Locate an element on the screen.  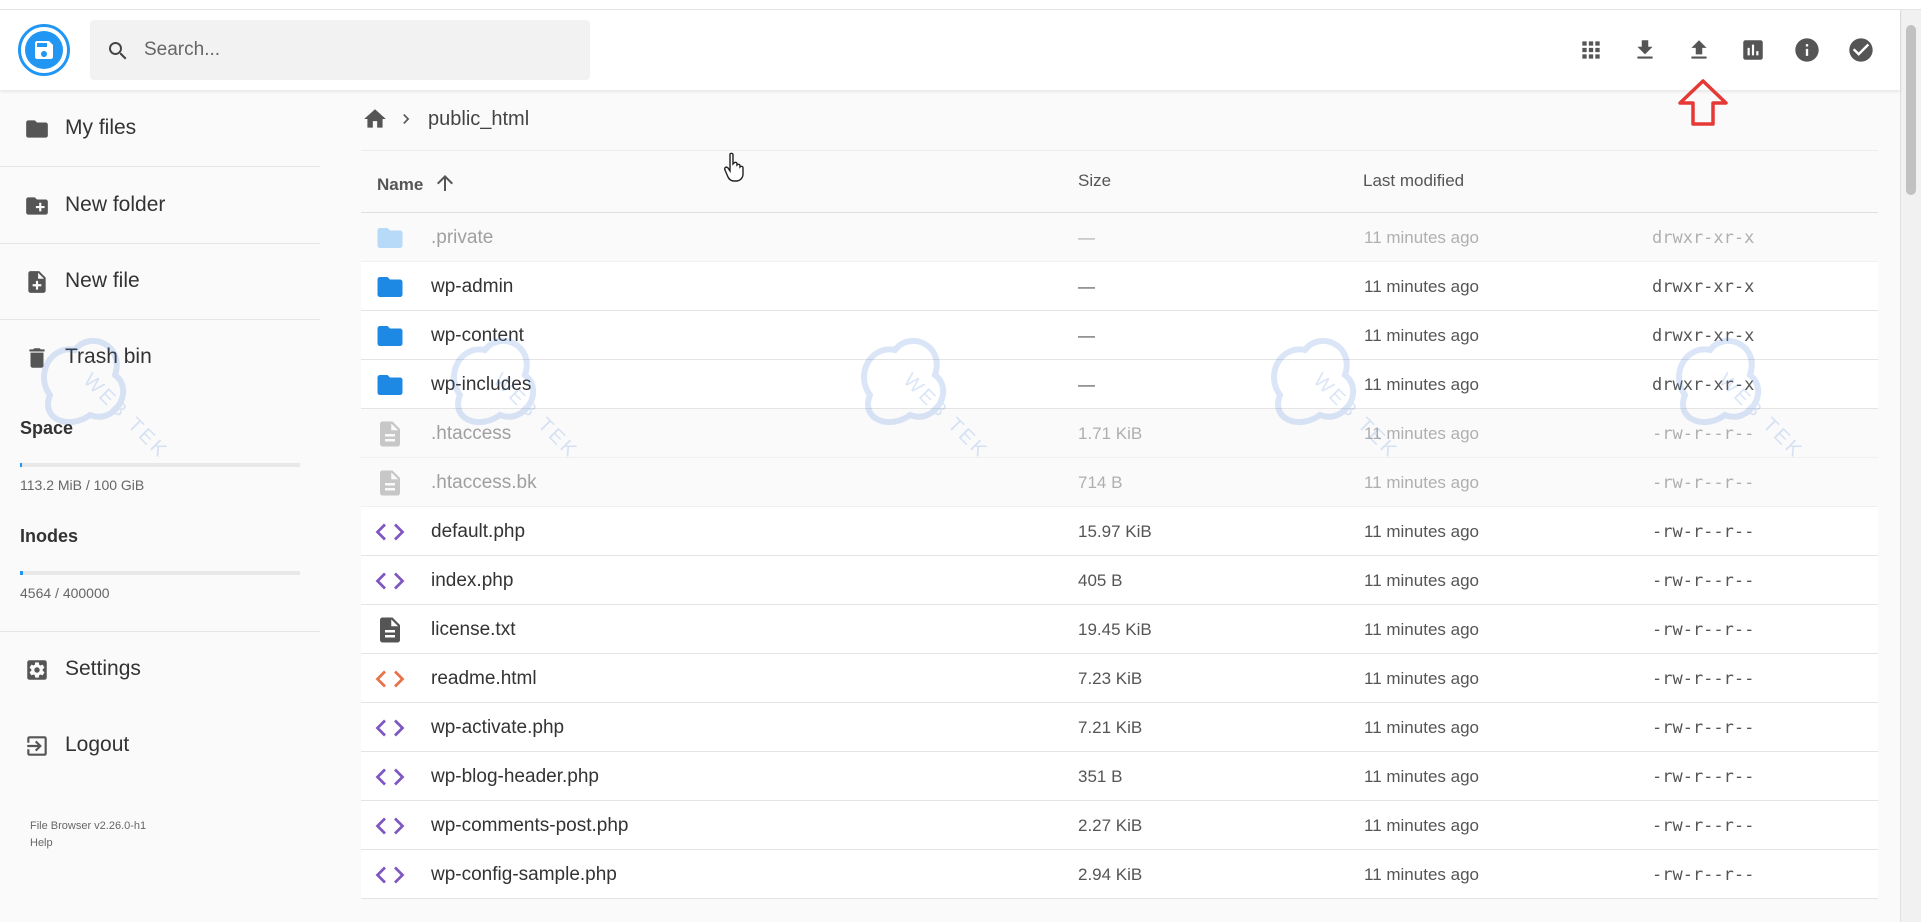
check-circle-icon is located at coordinates (1861, 50).